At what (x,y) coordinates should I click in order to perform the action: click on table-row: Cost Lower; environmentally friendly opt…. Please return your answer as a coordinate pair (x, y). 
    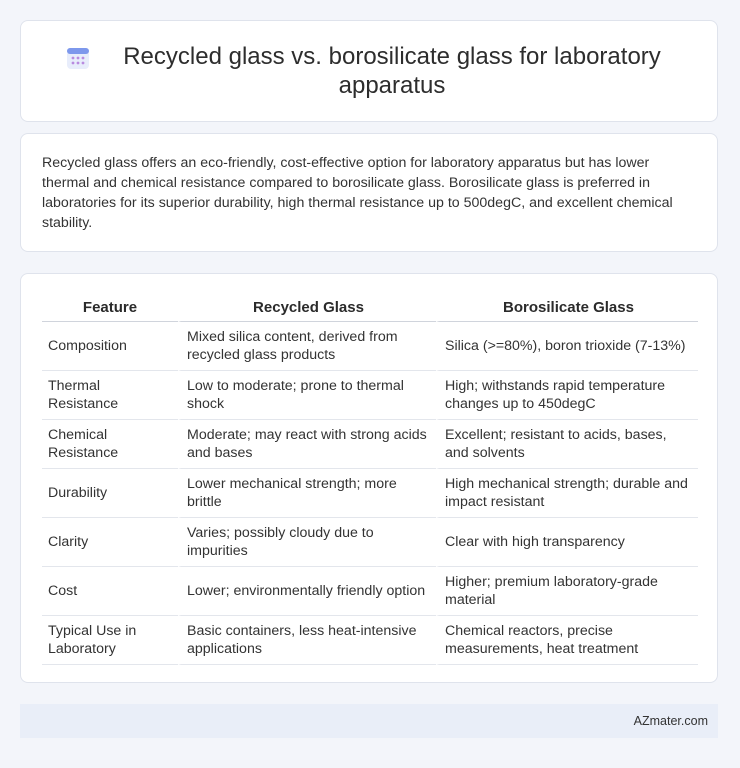
    Looking at the image, I should click on (370, 591).